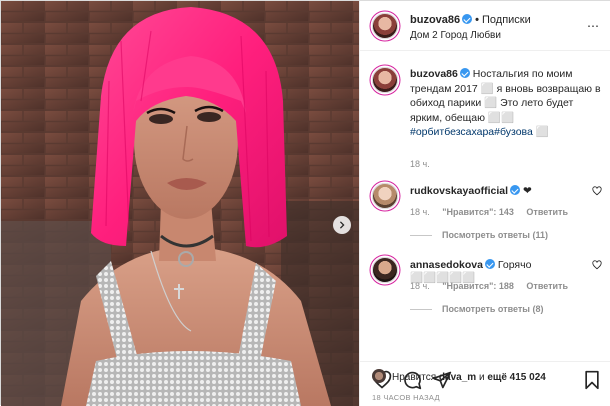  What do you see at coordinates (479, 235) in the screenshot?
I see `view-replies-button: Посмотреть ответы (11)` at bounding box center [479, 235].